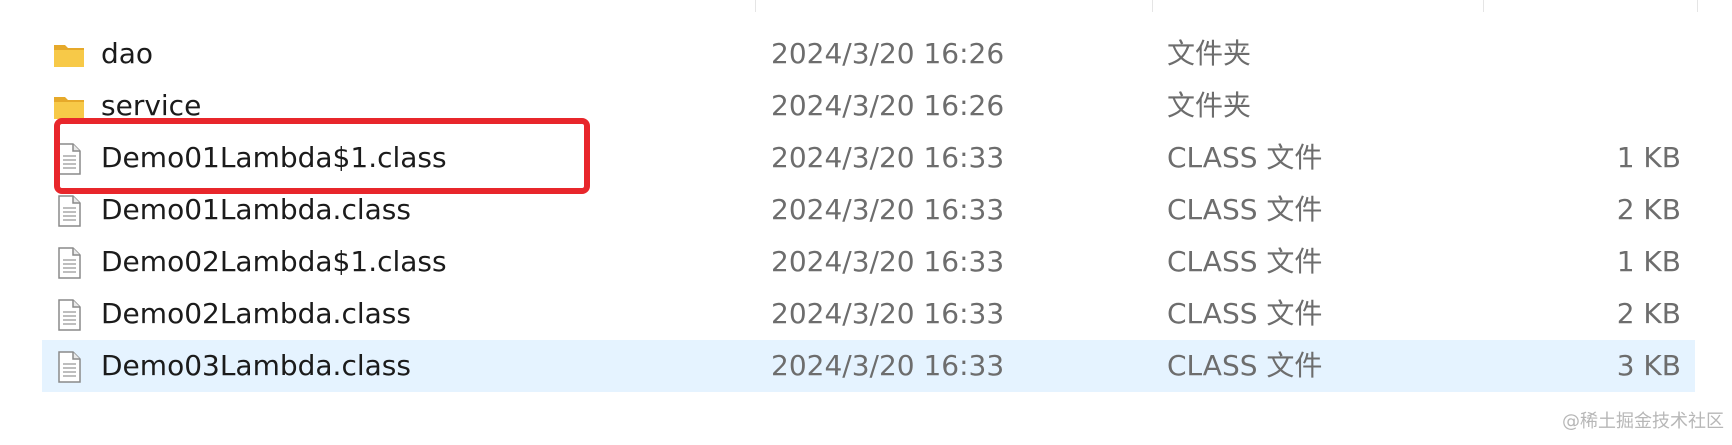 The height and width of the screenshot is (445, 1732). What do you see at coordinates (755, 6) in the screenshot?
I see `column-divider-name` at bounding box center [755, 6].